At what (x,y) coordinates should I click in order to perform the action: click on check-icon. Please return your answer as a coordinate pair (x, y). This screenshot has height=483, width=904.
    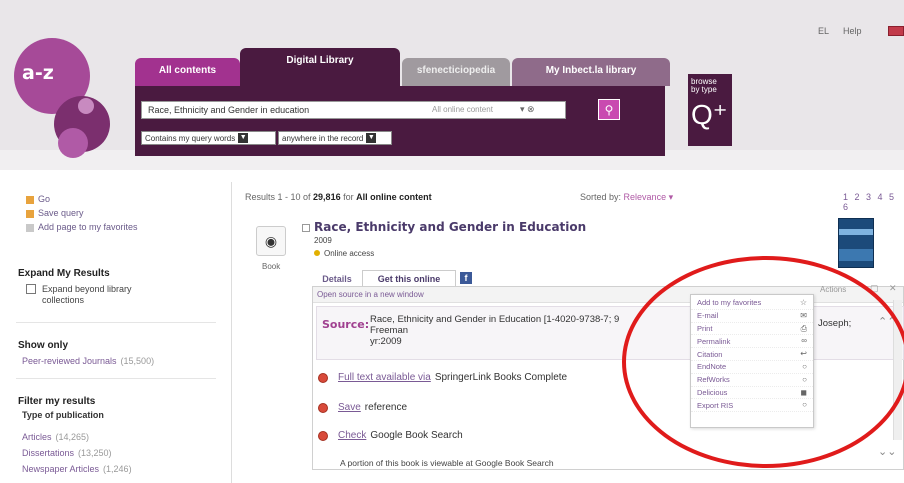
    Looking at the image, I should click on (323, 435).